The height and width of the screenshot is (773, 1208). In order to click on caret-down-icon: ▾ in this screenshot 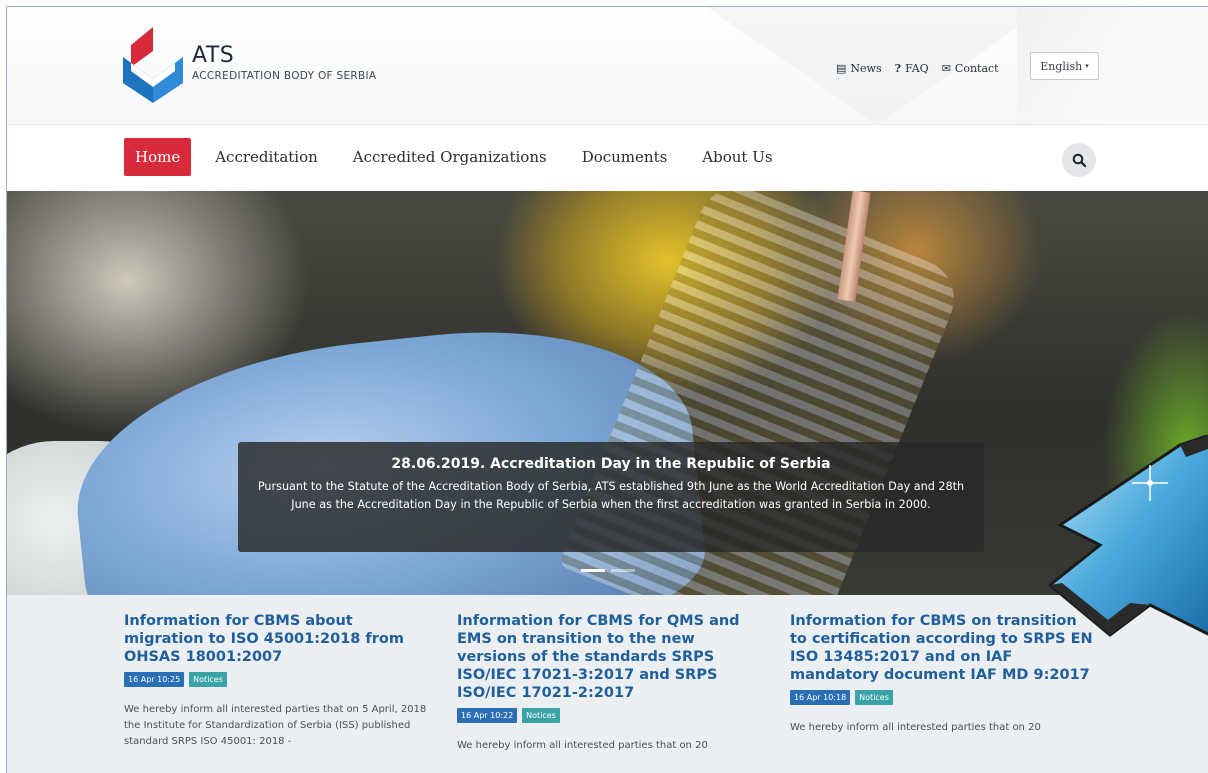, I will do `click(1087, 66)`.